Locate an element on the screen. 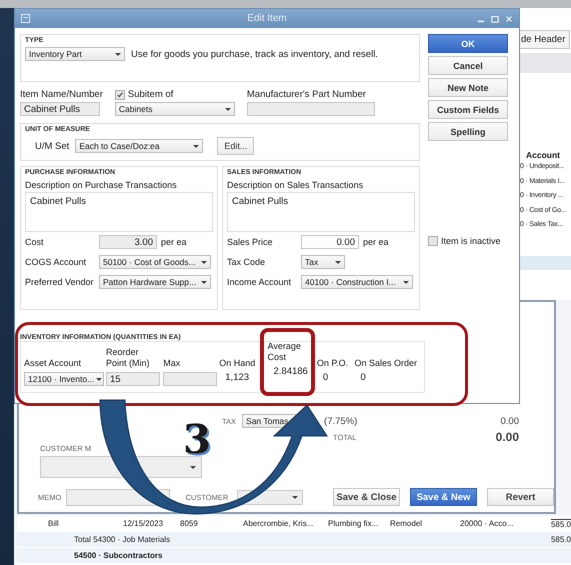 Image resolution: width=571 pixels, height=565 pixels. column-header: Account is located at coordinates (543, 155).